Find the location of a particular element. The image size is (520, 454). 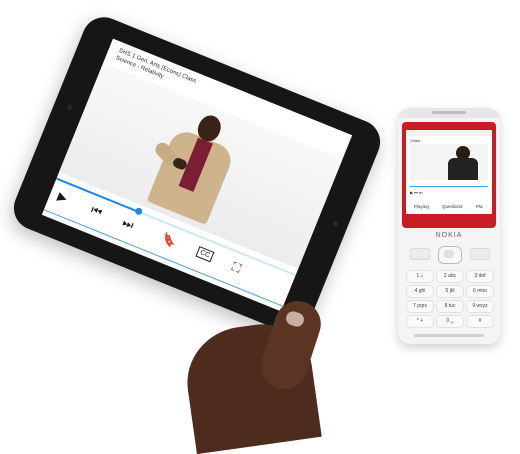

phone-screen-title: Video is located at coordinates (415, 140).